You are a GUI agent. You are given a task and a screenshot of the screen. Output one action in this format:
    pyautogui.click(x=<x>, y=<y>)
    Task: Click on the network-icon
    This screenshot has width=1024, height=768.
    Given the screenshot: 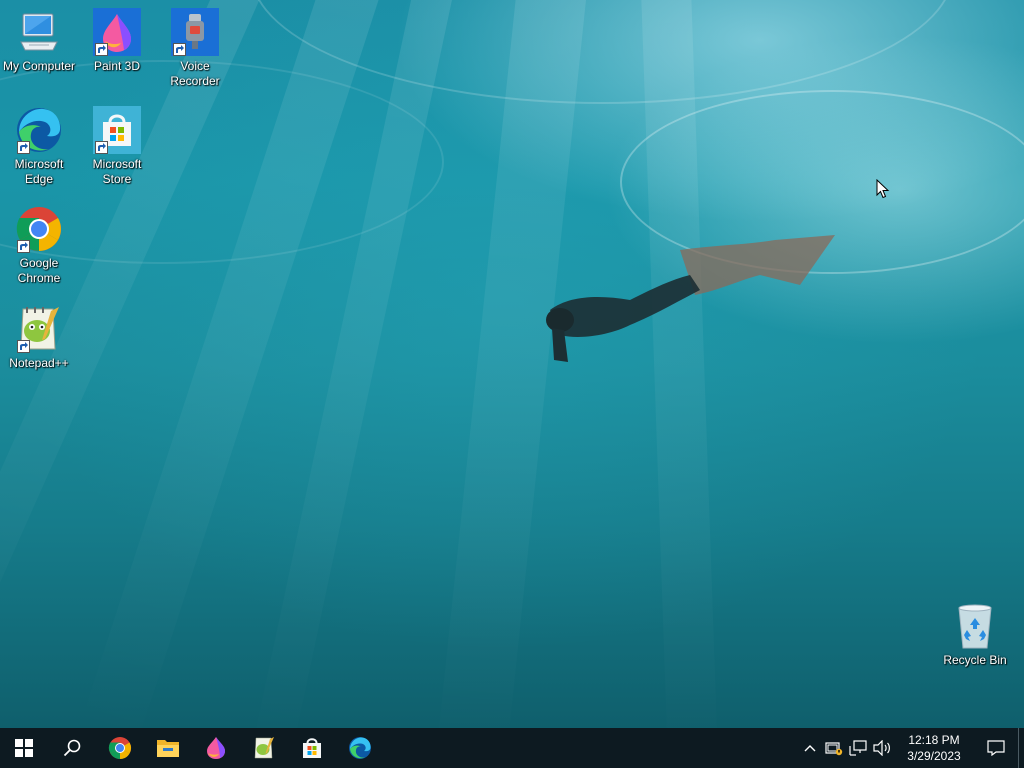 What is the action you would take?
    pyautogui.click(x=858, y=748)
    